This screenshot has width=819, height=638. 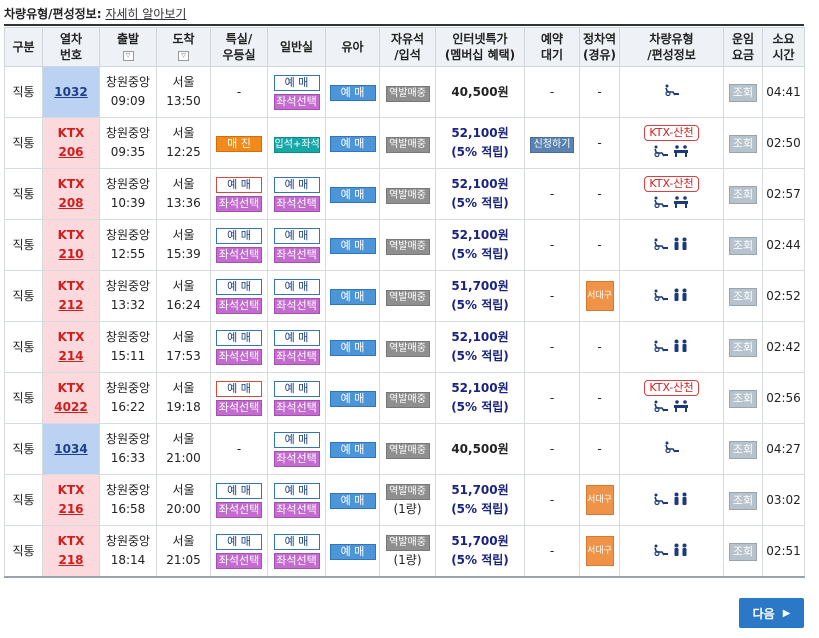 I want to click on train-number-cell: KTX 4022, so click(x=71, y=398).